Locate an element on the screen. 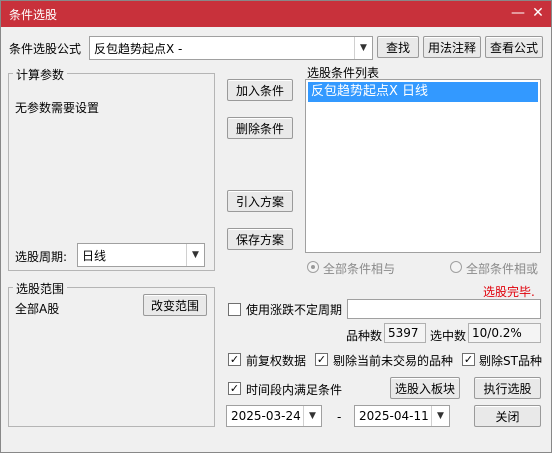  count-value: 5397 is located at coordinates (405, 333).